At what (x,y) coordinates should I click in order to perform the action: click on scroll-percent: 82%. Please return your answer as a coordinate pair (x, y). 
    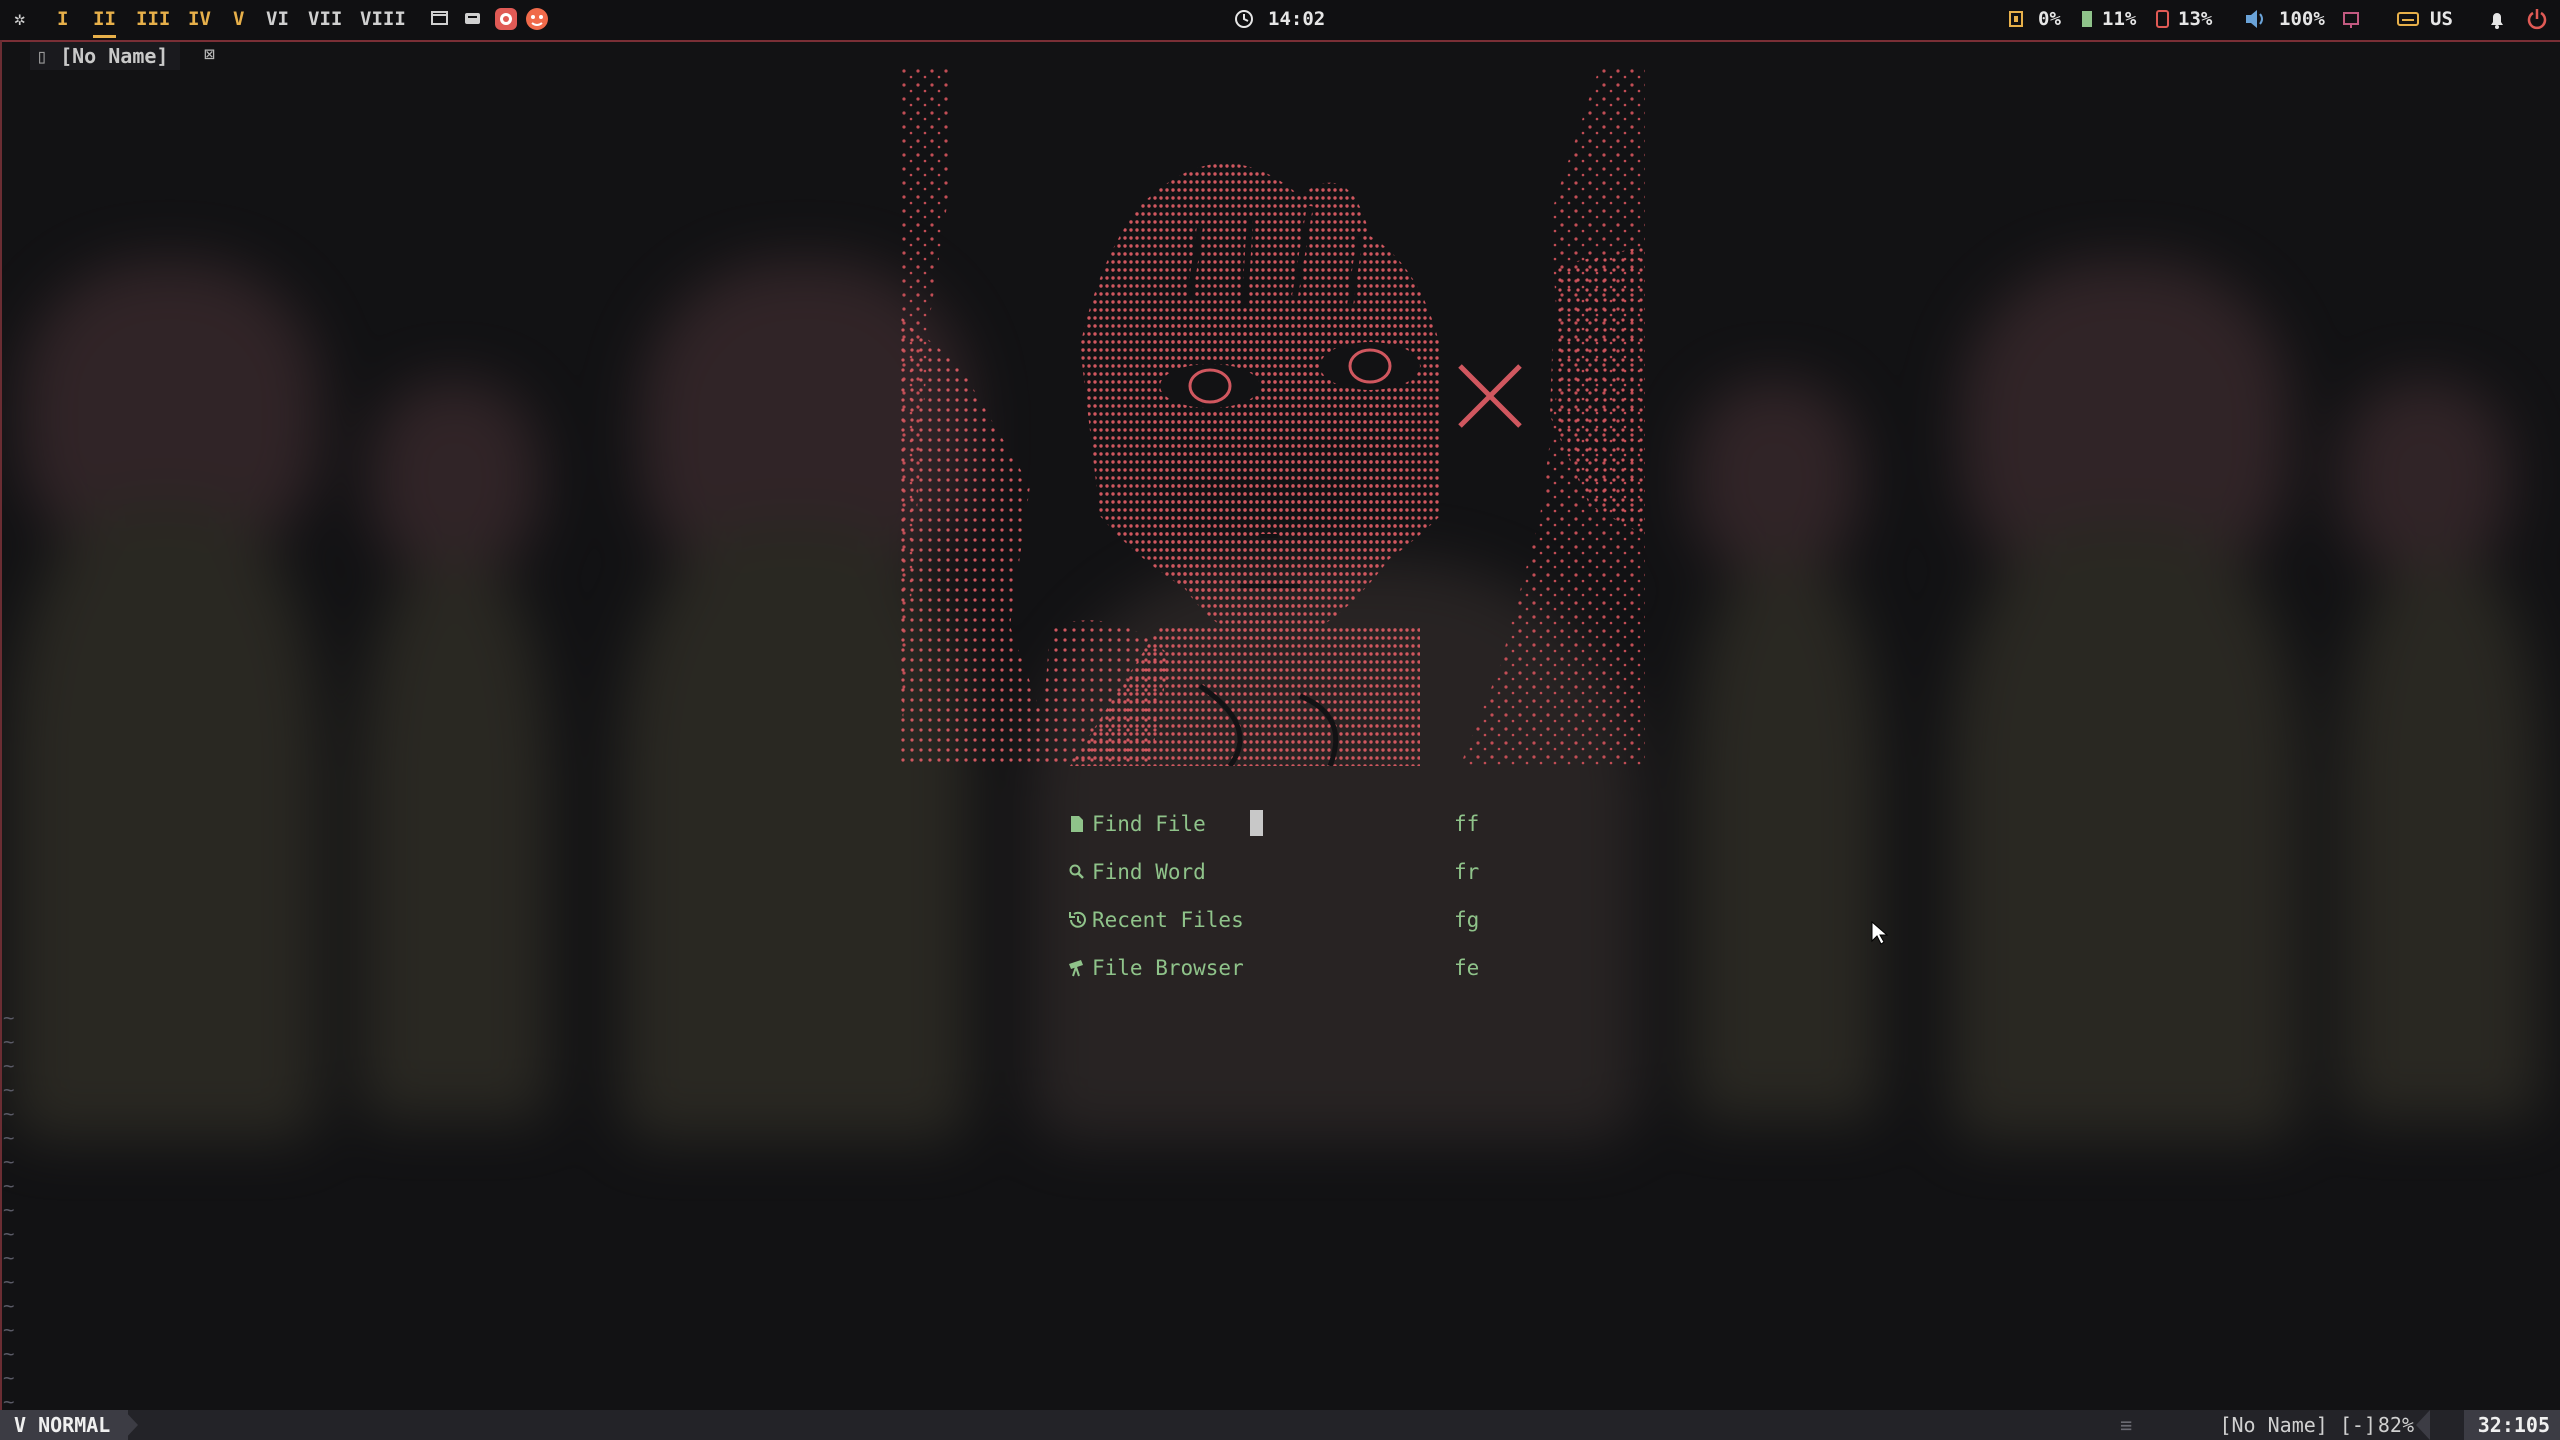
    Looking at the image, I should click on (2395, 1425).